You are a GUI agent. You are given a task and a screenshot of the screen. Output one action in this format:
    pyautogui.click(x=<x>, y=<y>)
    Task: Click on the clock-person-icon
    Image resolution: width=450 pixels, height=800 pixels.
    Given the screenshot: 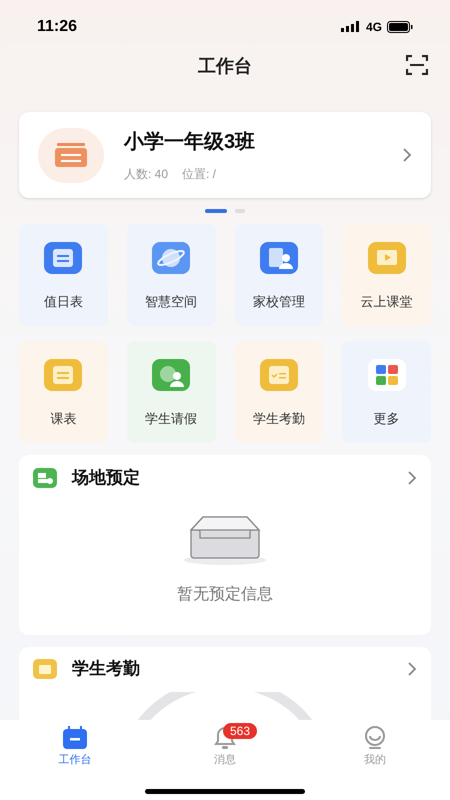 What is the action you would take?
    pyautogui.click(x=171, y=375)
    